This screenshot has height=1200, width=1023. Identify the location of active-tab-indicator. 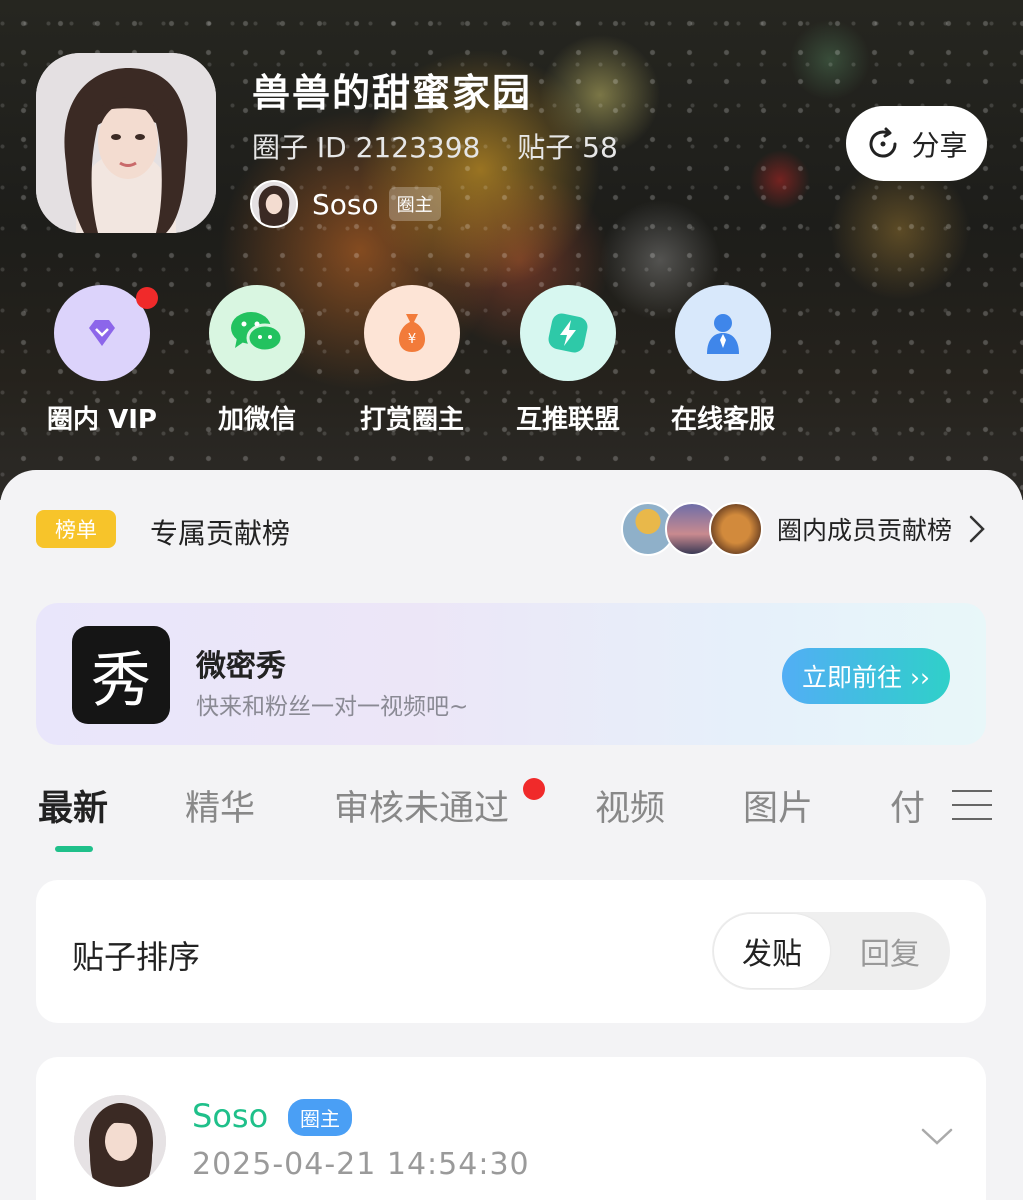
(74, 849).